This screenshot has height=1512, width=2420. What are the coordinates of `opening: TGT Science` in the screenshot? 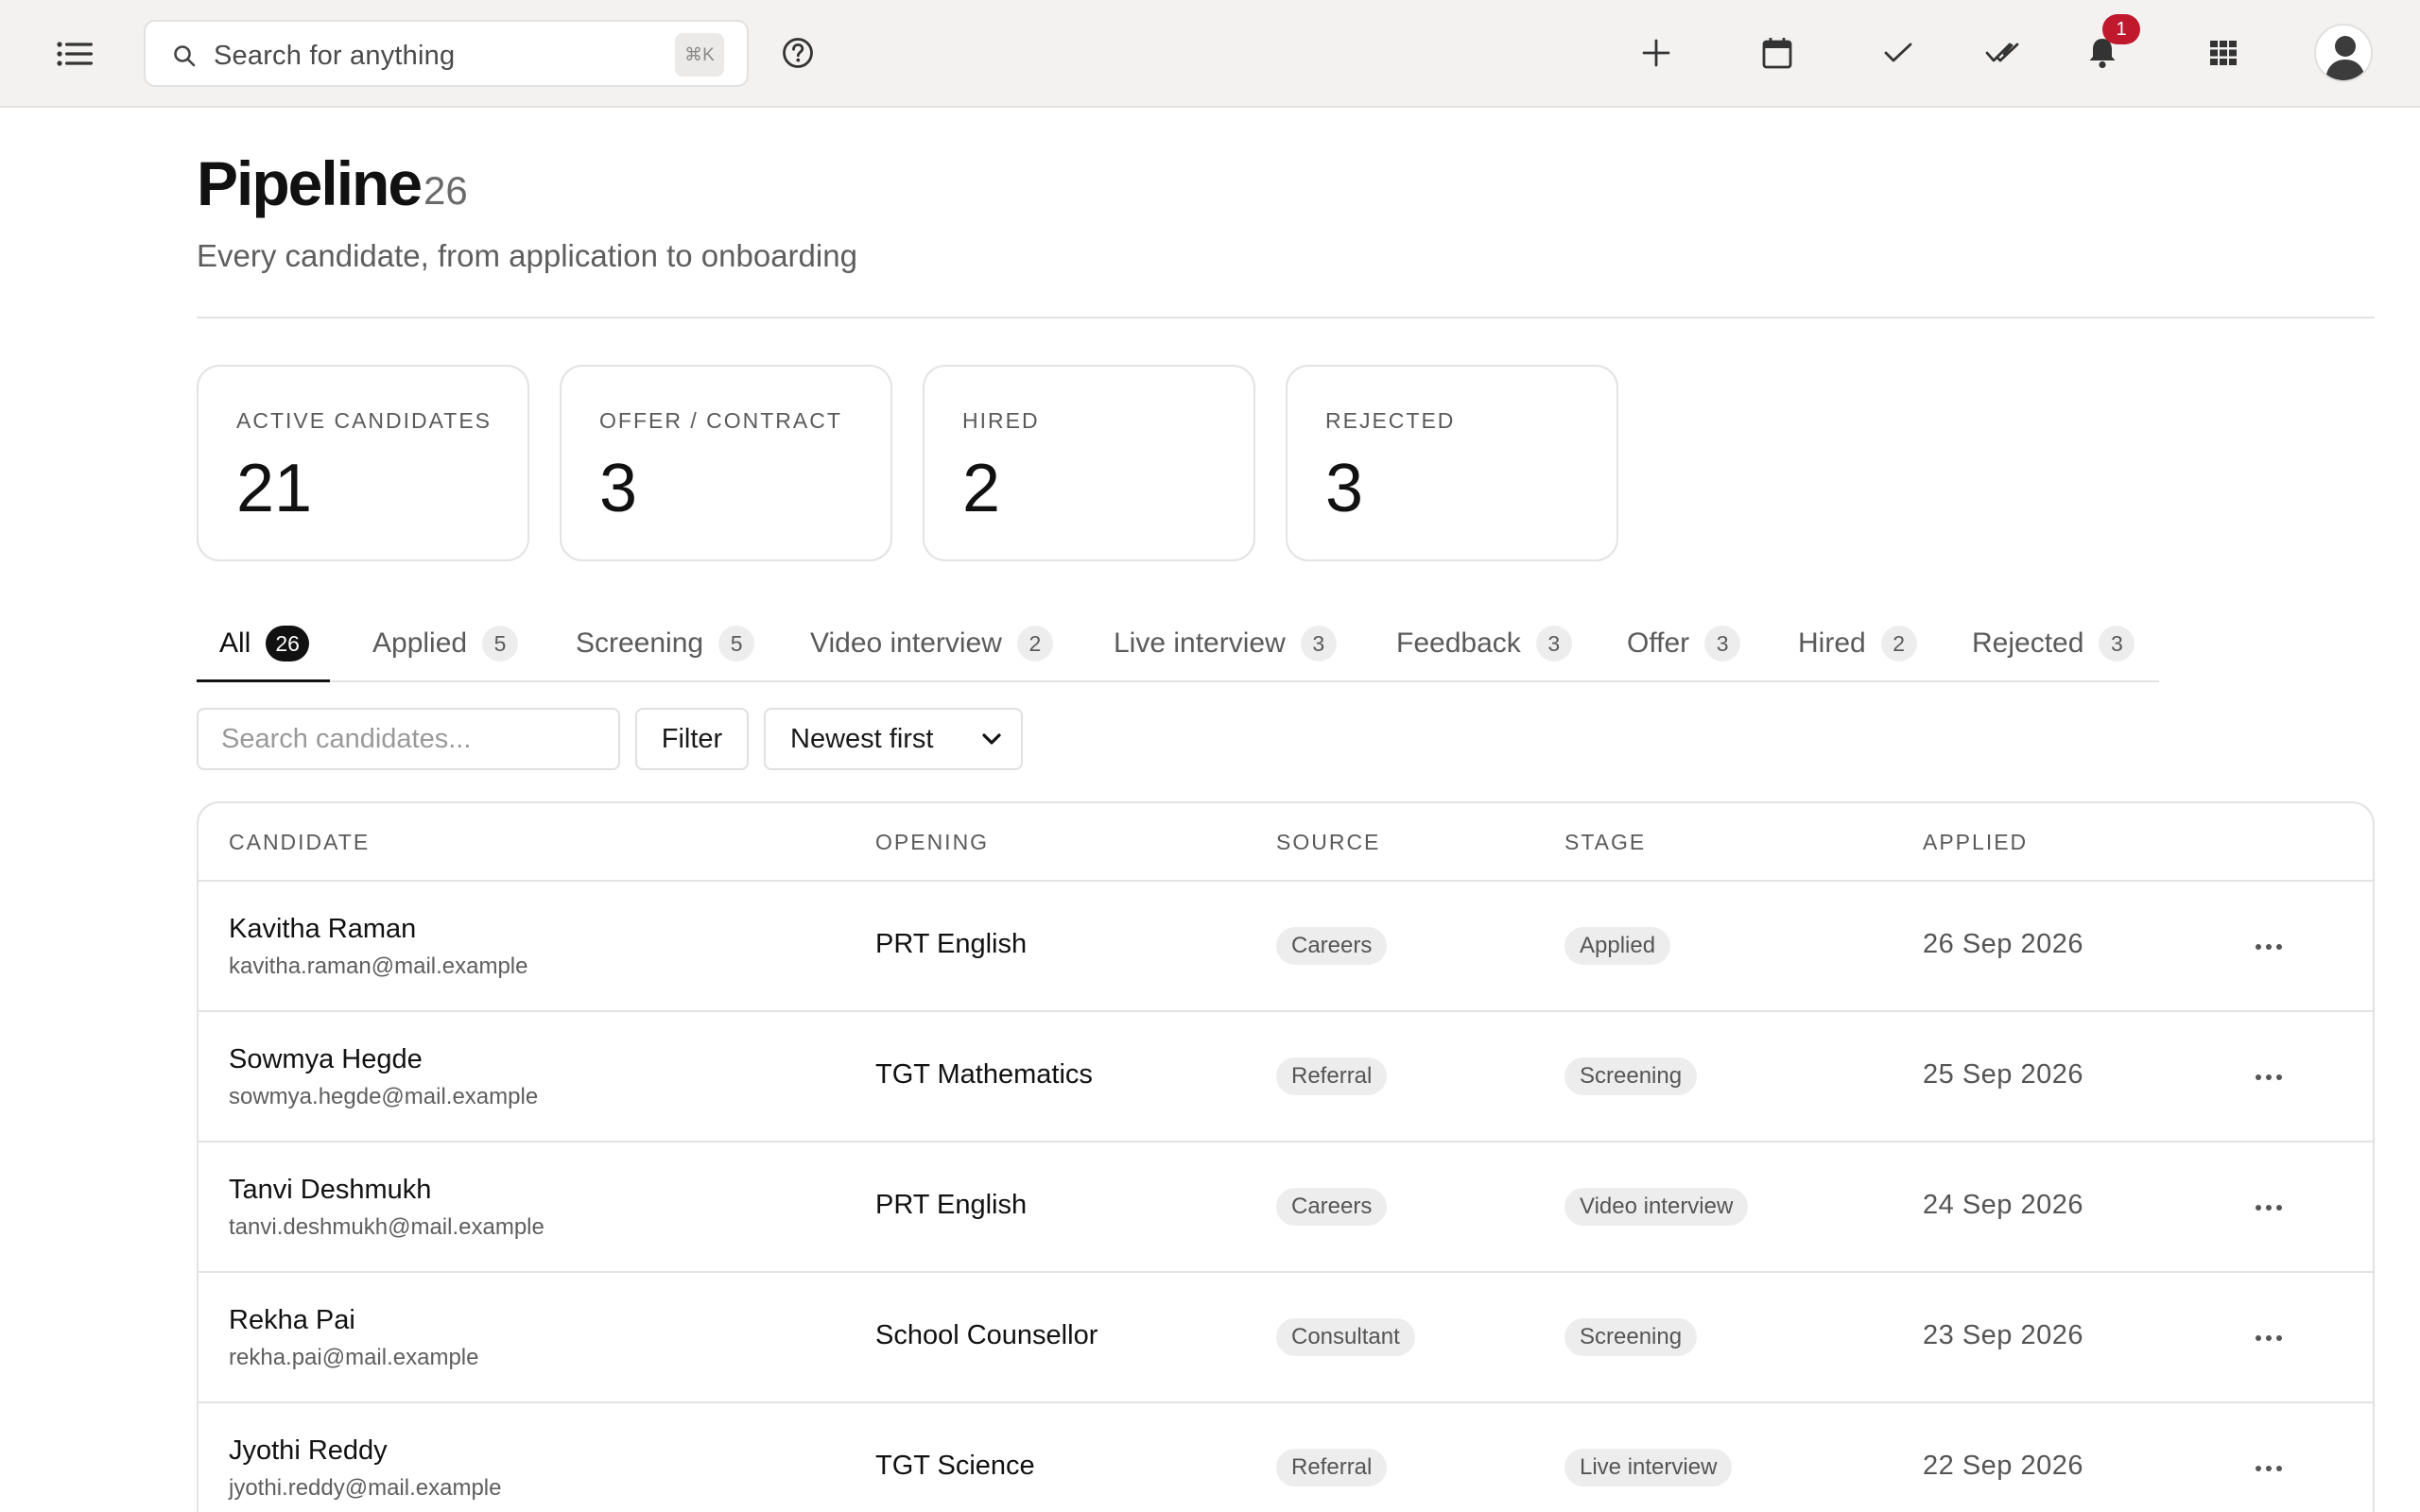 It's located at (955, 1466).